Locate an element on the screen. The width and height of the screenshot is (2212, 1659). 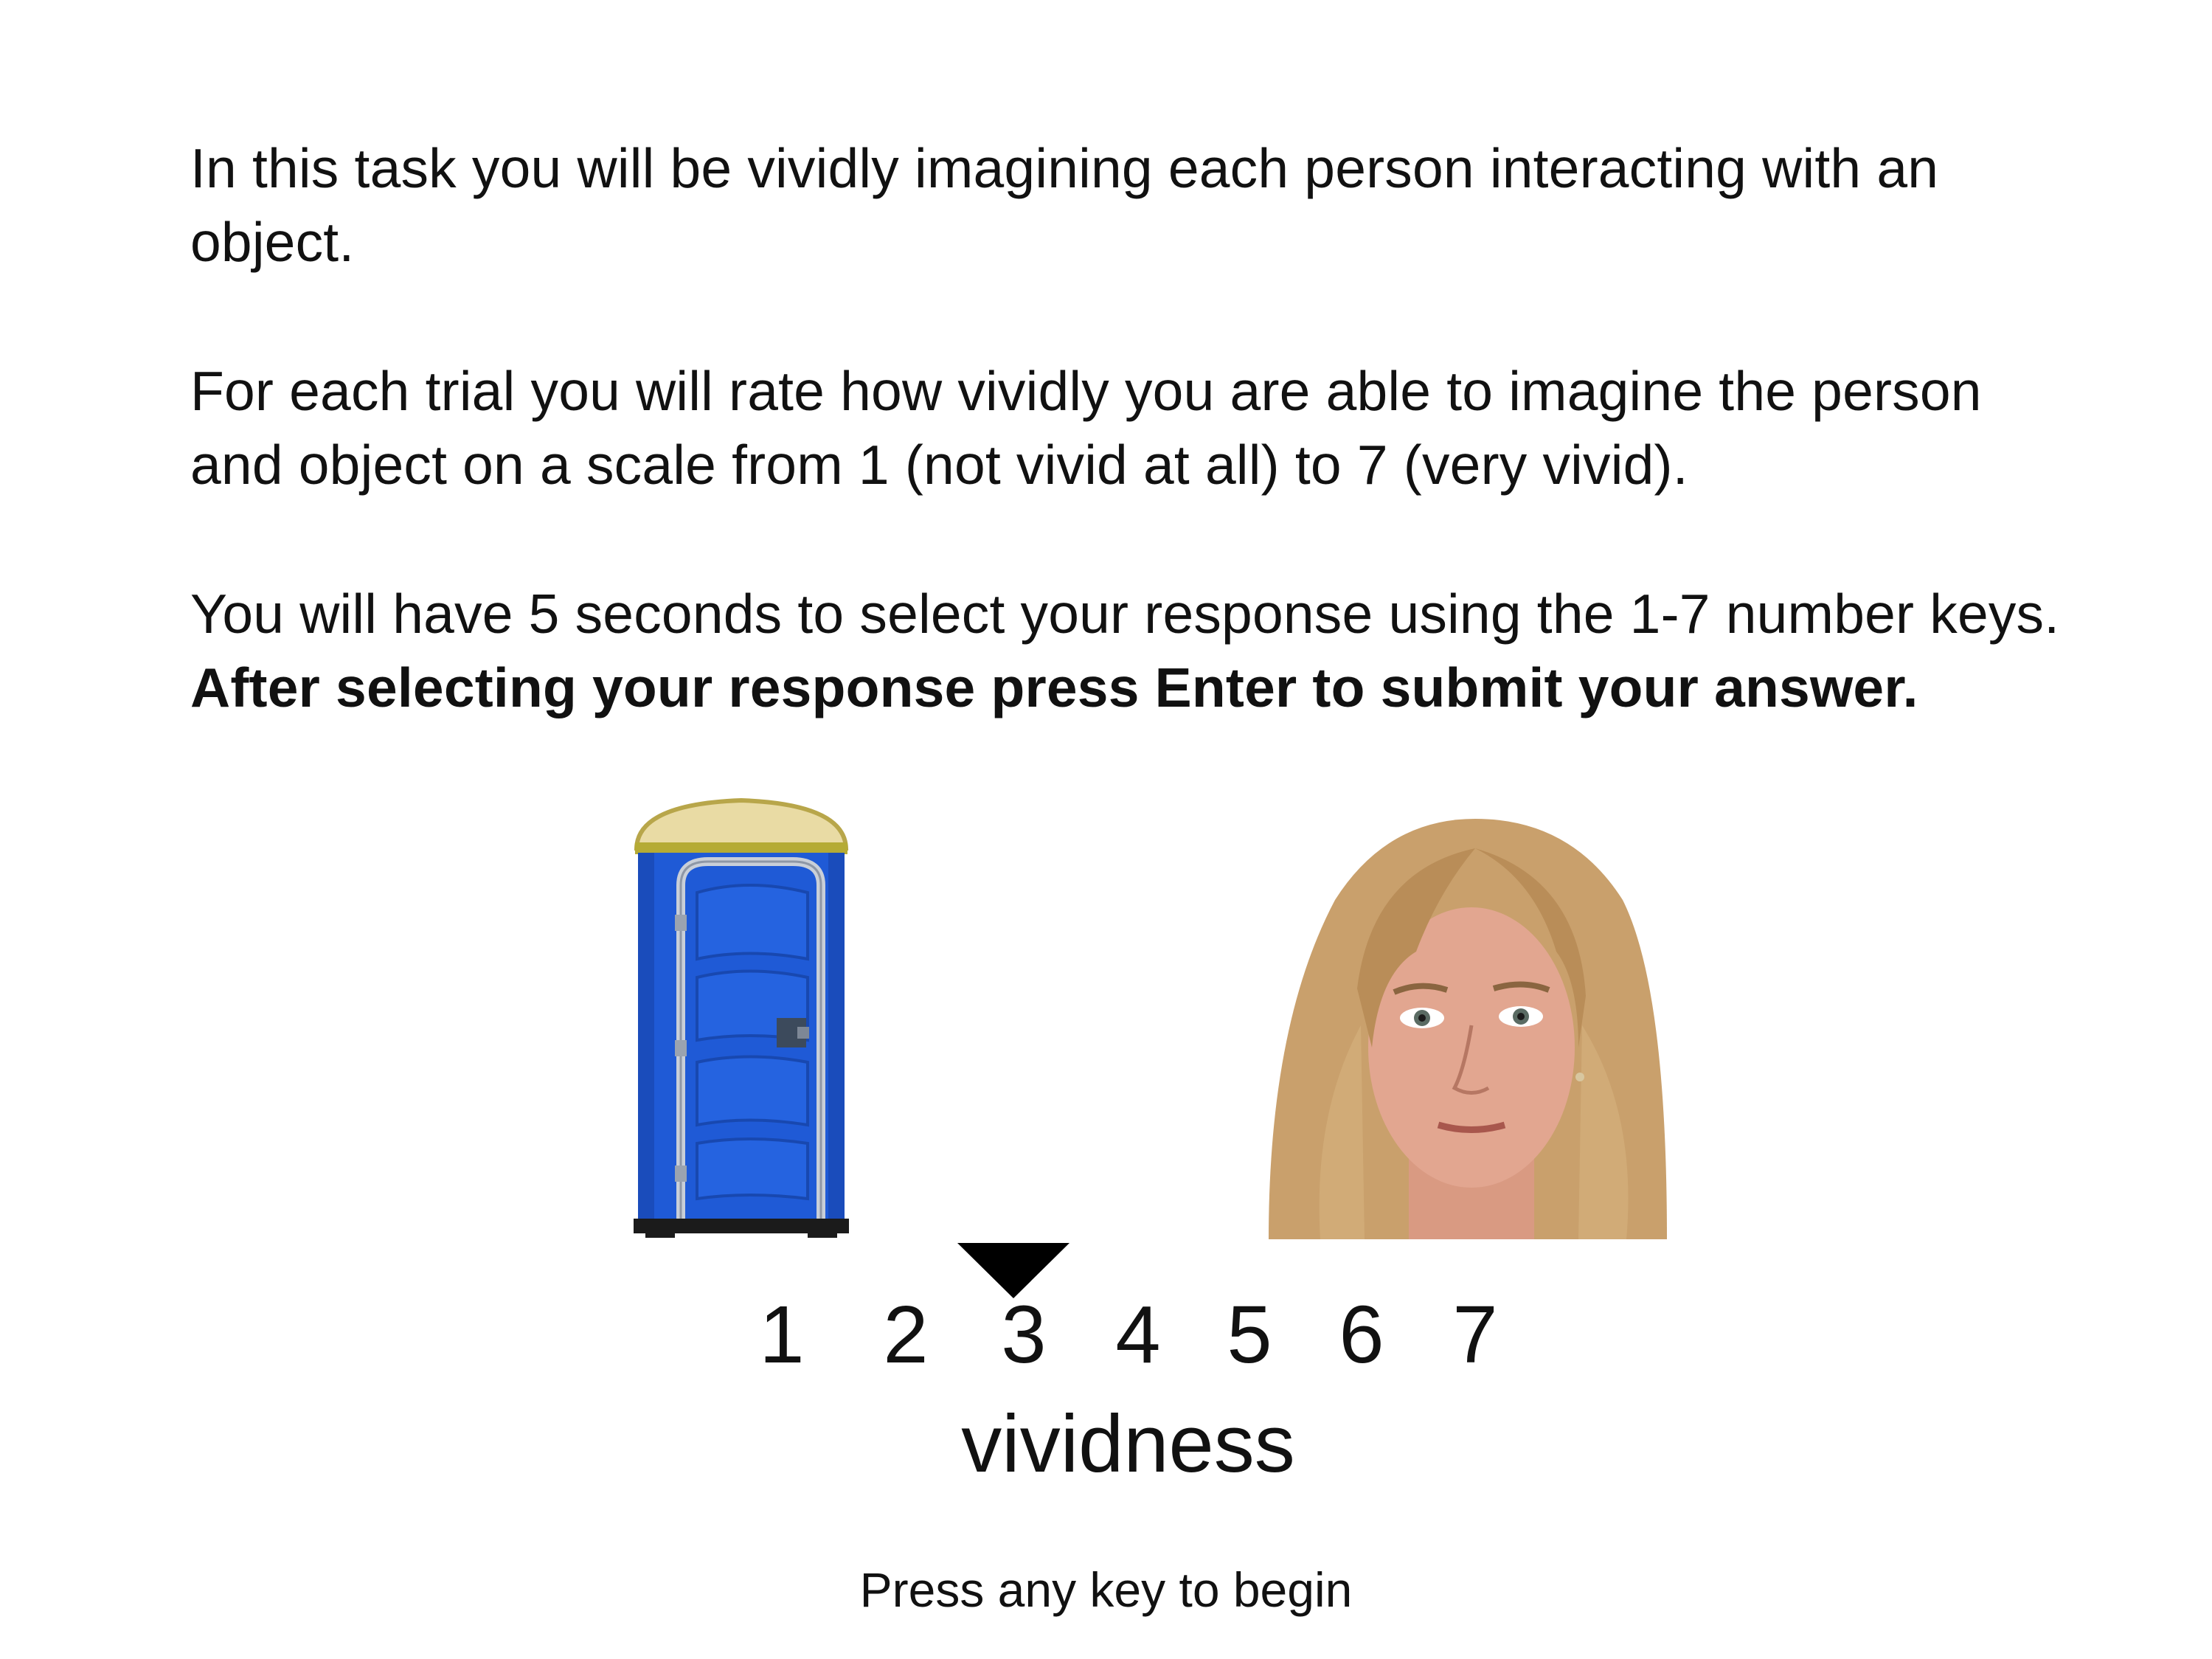
scale-option-1: 1 is located at coordinates (782, 1335).